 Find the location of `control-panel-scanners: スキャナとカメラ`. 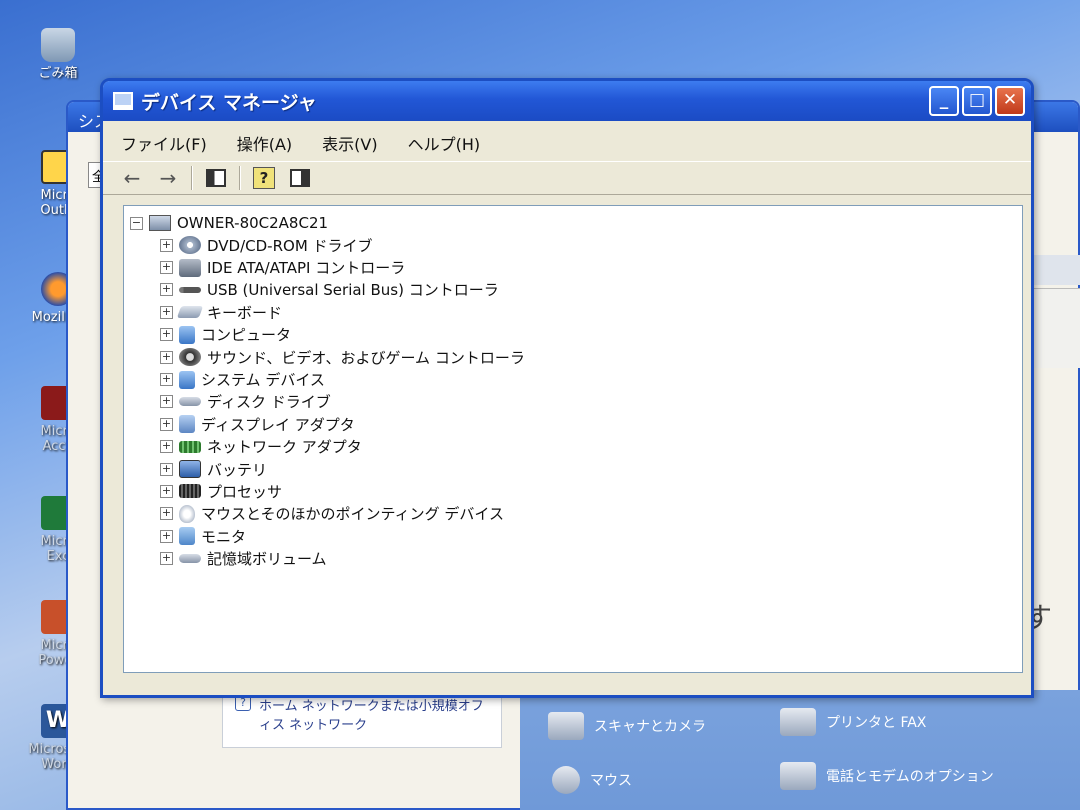

control-panel-scanners: スキャナとカメラ is located at coordinates (627, 726).